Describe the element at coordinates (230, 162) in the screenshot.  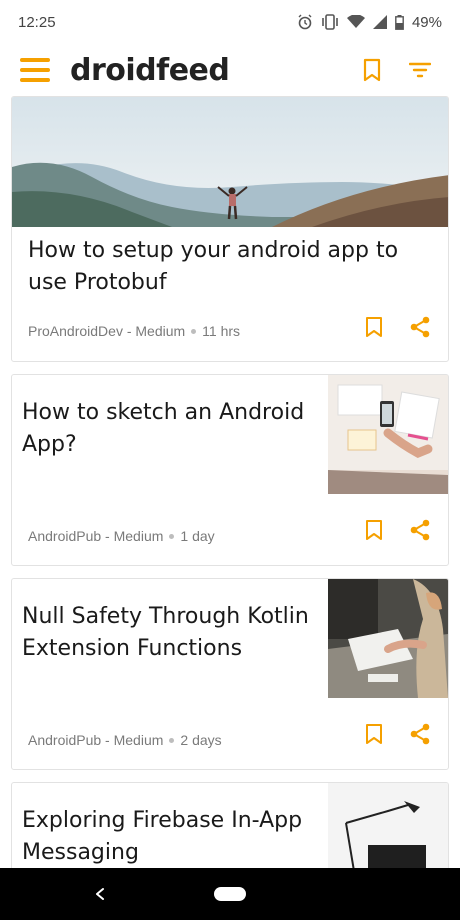
I see `article-hero-image` at that location.